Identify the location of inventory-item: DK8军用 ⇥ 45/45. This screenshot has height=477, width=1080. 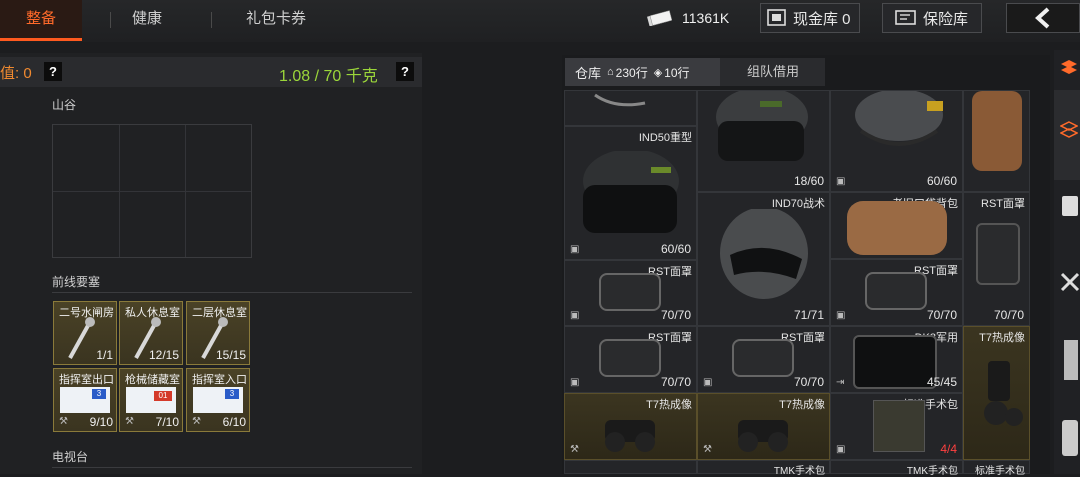
(896, 359).